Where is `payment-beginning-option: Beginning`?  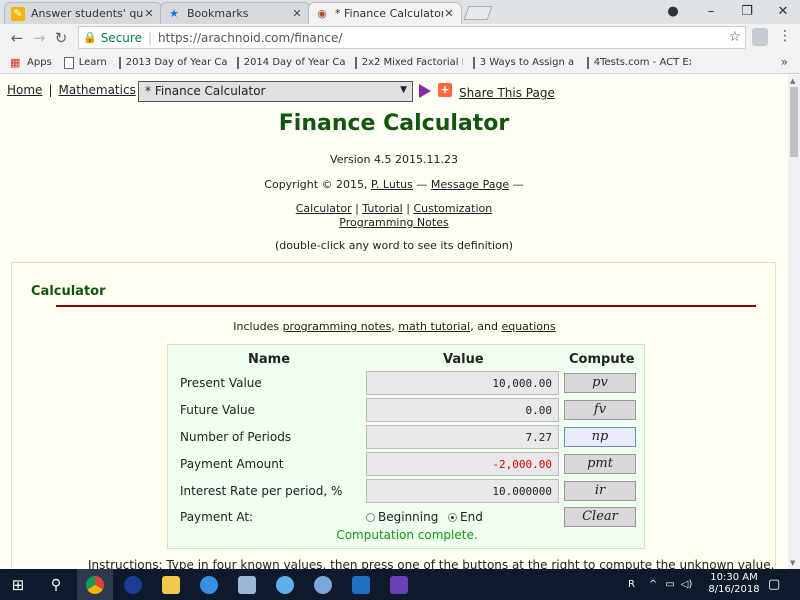 payment-beginning-option: Beginning is located at coordinates (402, 517).